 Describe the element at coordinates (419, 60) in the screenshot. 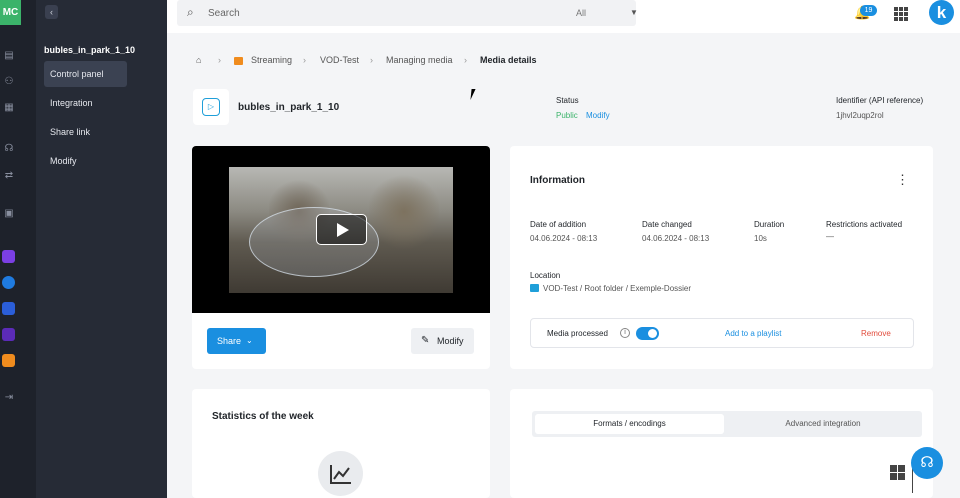

I see `breadcrumb-managing-media: Managing media` at that location.